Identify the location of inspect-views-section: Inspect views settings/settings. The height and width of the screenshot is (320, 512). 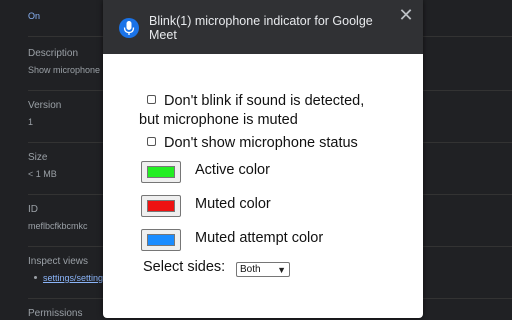
(68, 269).